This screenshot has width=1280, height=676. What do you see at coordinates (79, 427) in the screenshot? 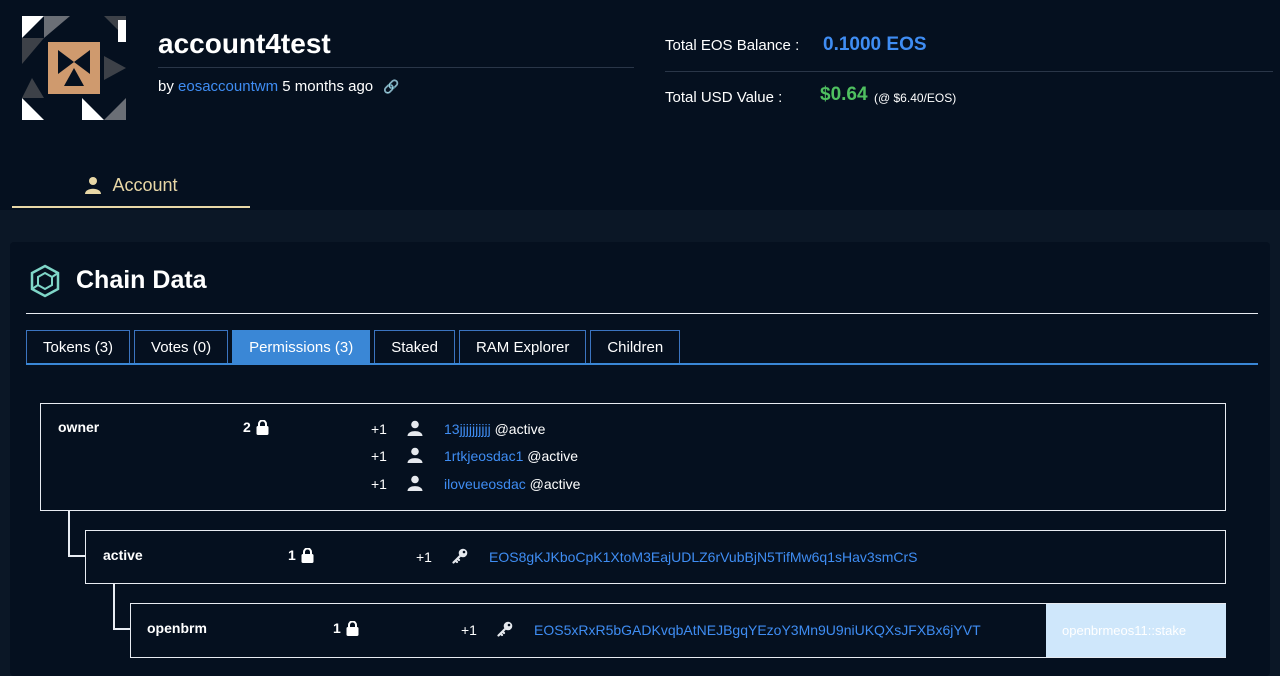
I see `permission-owner-name: owner` at bounding box center [79, 427].